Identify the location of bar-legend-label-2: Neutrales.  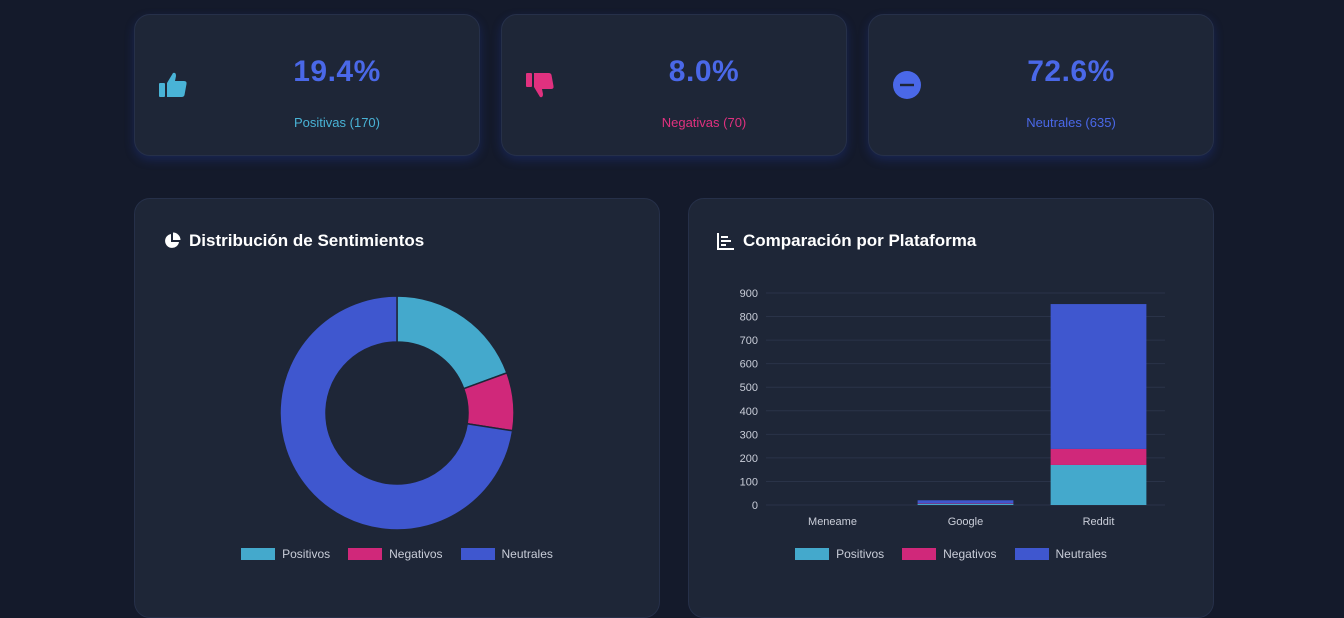
(1081, 554).